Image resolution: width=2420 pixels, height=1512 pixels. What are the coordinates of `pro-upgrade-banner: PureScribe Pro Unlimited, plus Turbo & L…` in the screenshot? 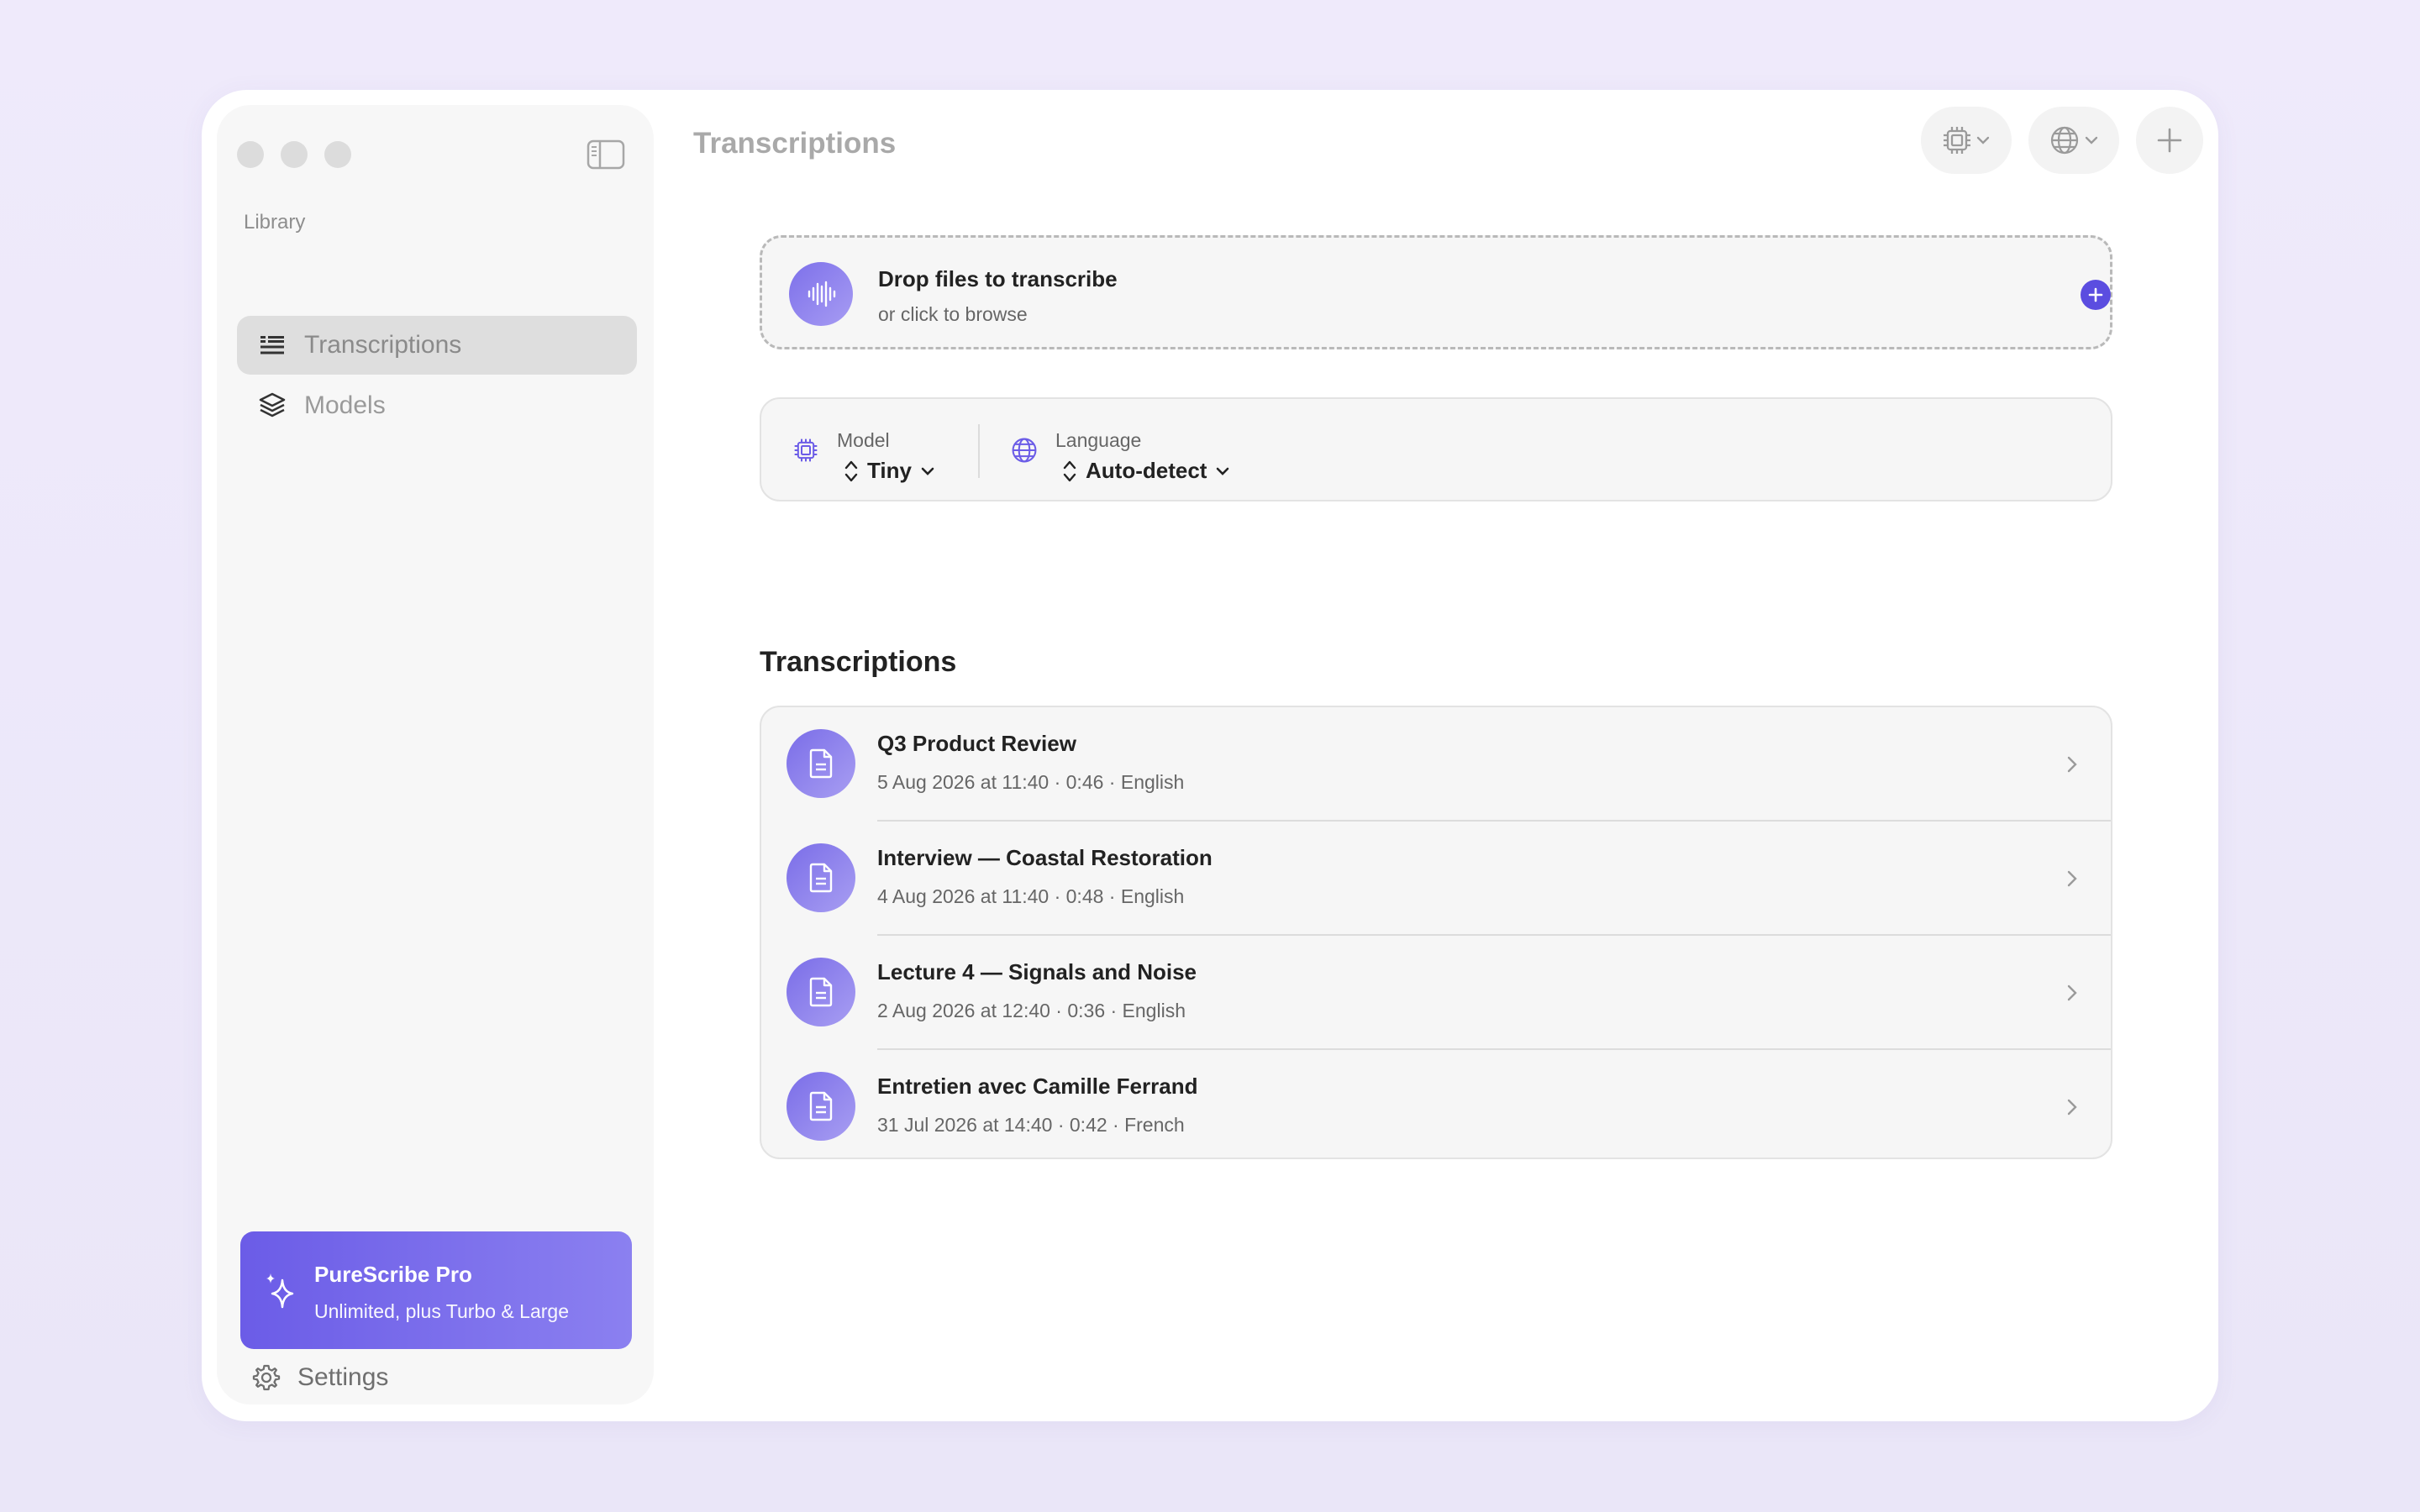 It's located at (436, 1290).